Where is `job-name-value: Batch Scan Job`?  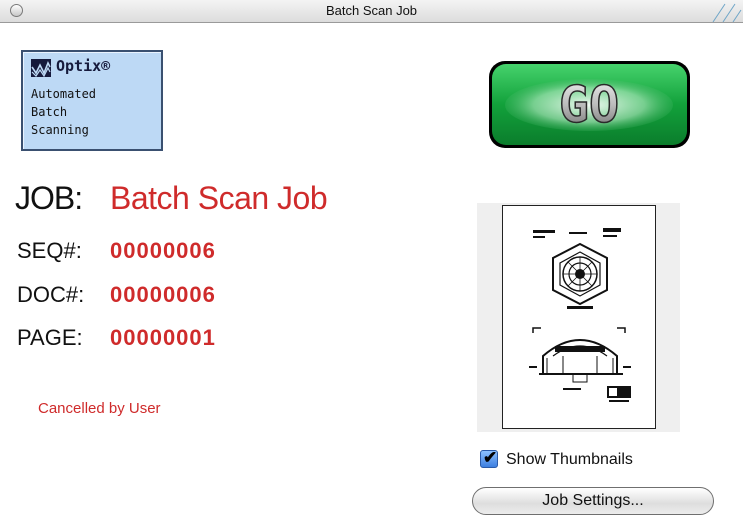 job-name-value: Batch Scan Job is located at coordinates (219, 198).